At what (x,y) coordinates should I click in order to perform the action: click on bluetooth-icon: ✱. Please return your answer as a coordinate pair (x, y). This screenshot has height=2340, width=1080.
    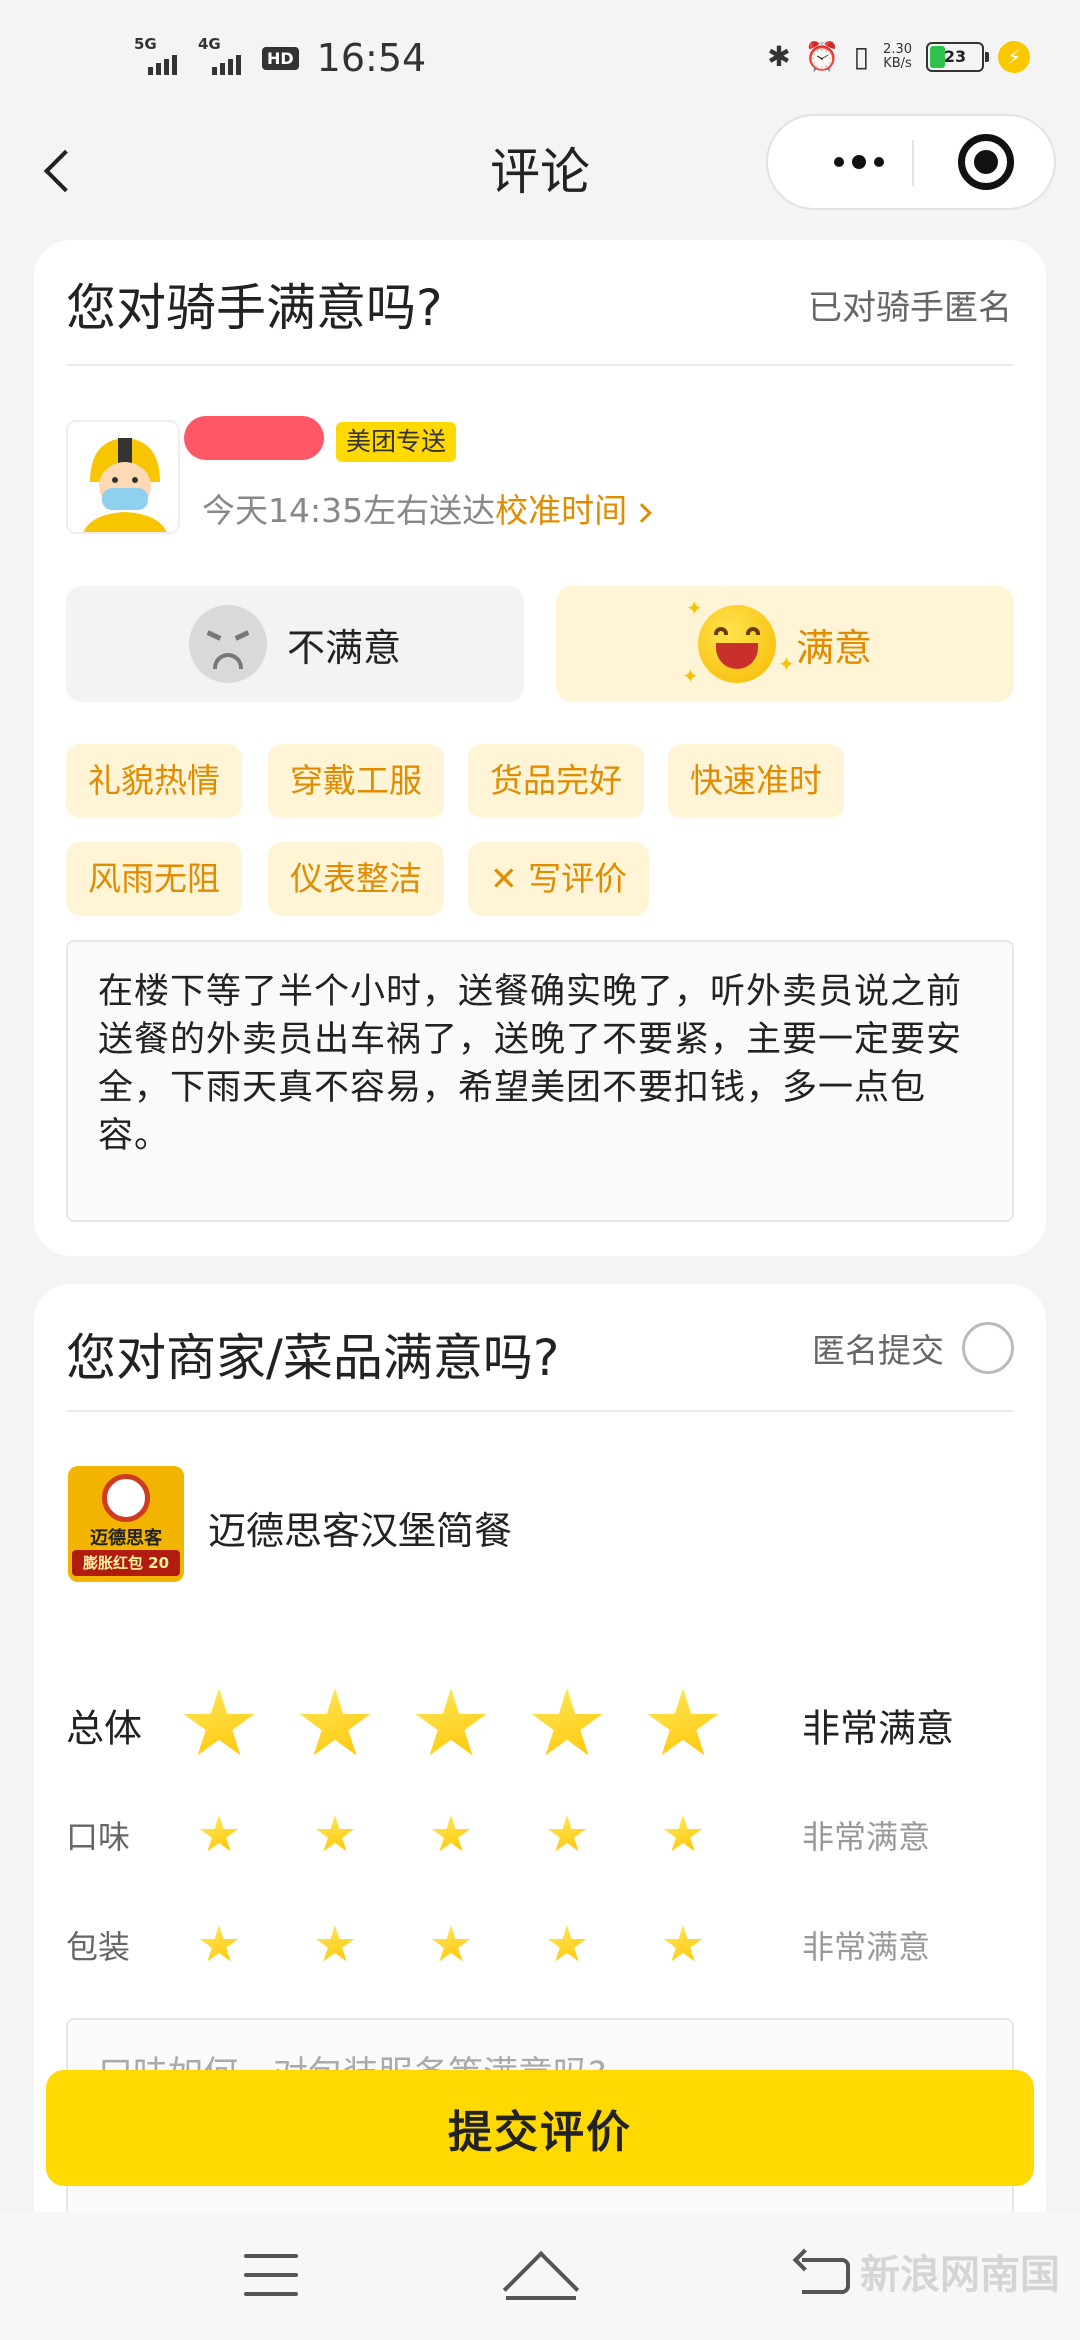
    Looking at the image, I should click on (779, 56).